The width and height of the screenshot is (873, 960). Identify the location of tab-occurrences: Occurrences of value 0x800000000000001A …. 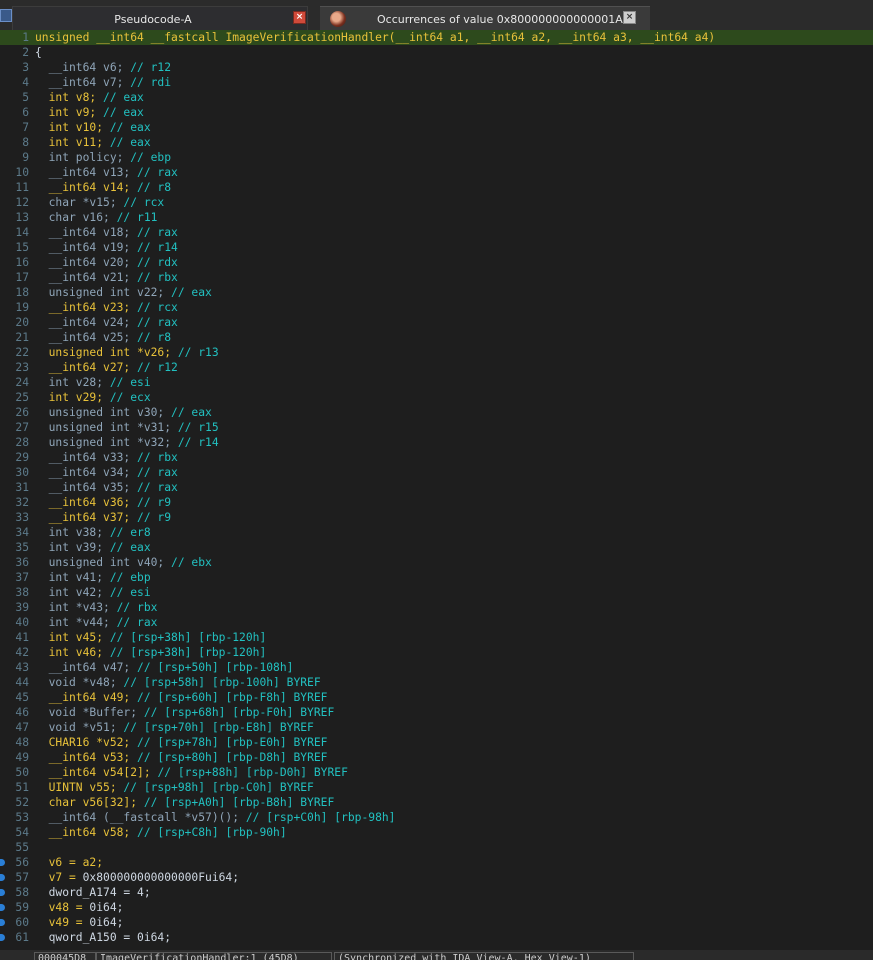
(485, 18).